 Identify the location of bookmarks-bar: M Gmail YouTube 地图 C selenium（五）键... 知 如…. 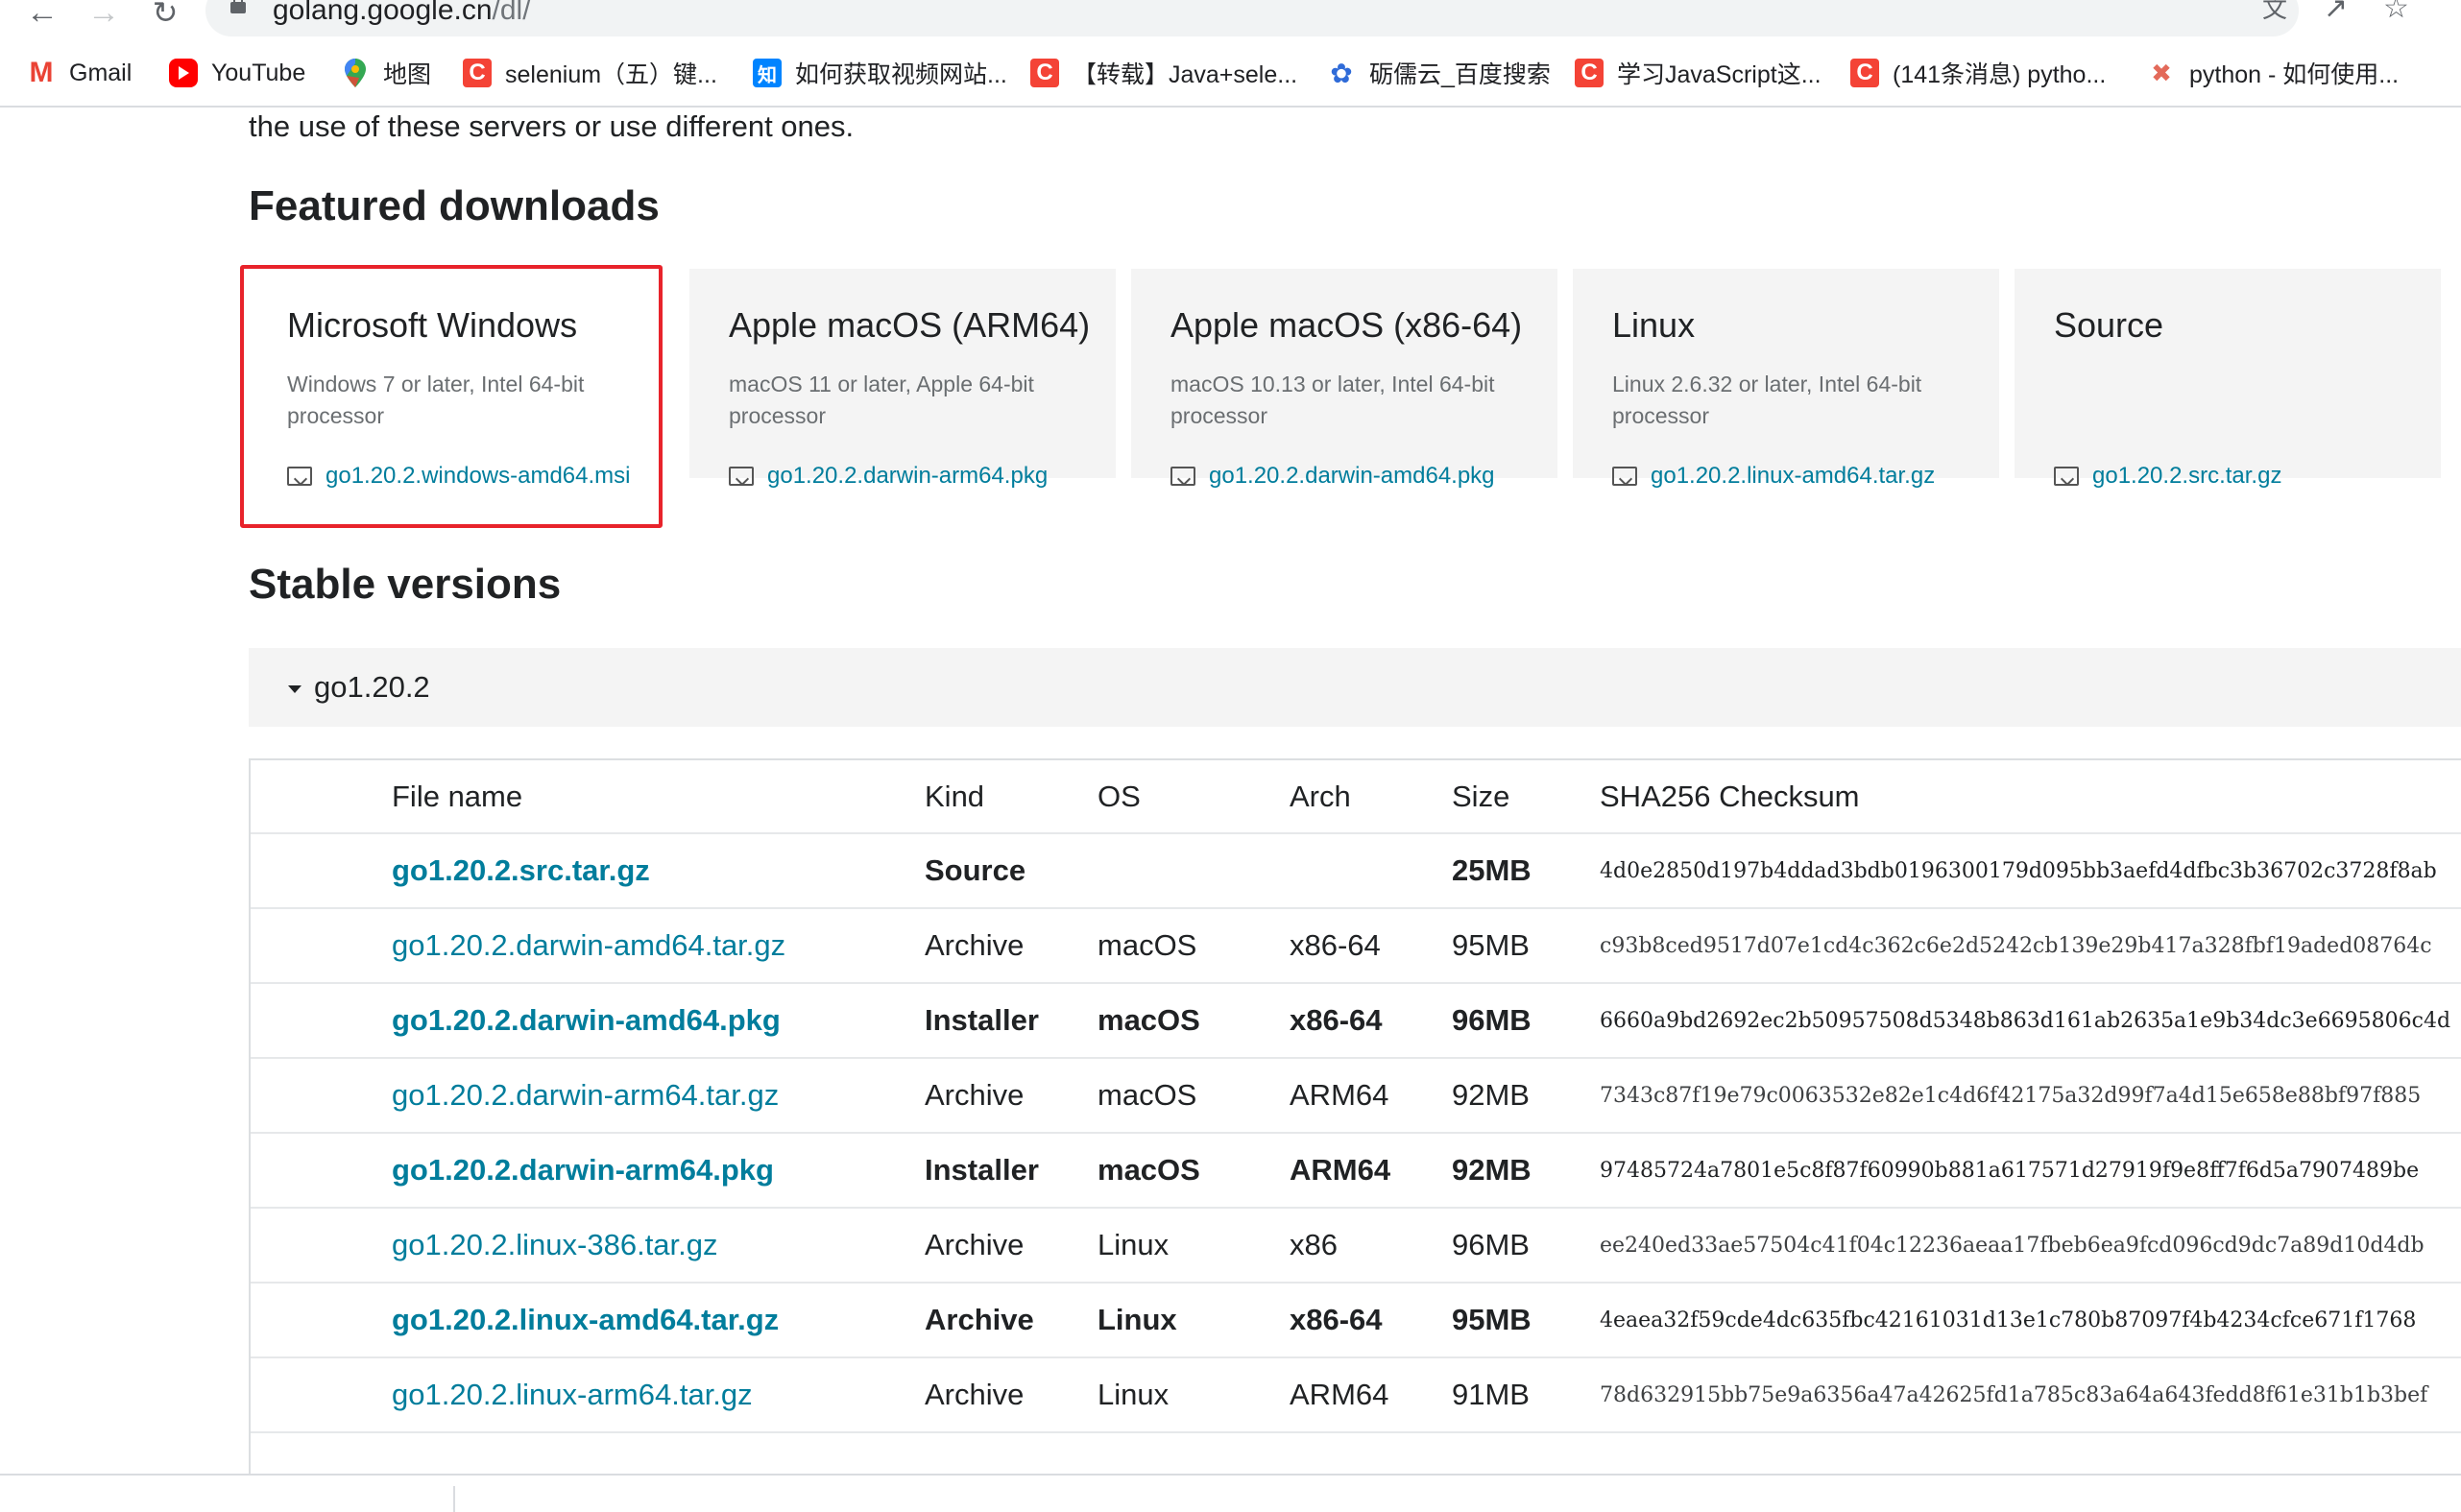
(1230, 73).